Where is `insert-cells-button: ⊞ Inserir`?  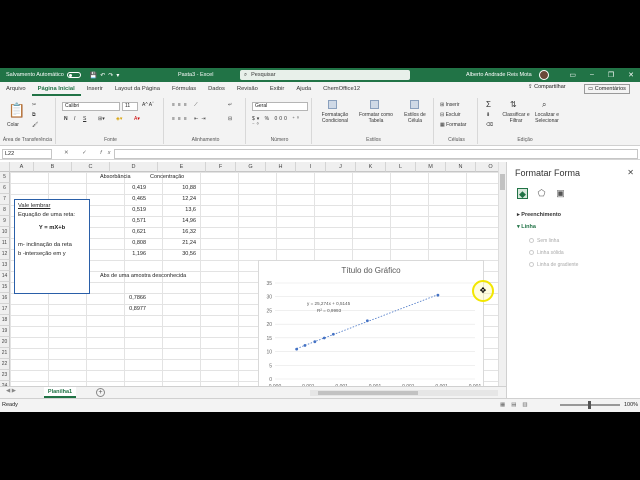
insert-cells-button: ⊞ Inserir is located at coordinates (450, 105).